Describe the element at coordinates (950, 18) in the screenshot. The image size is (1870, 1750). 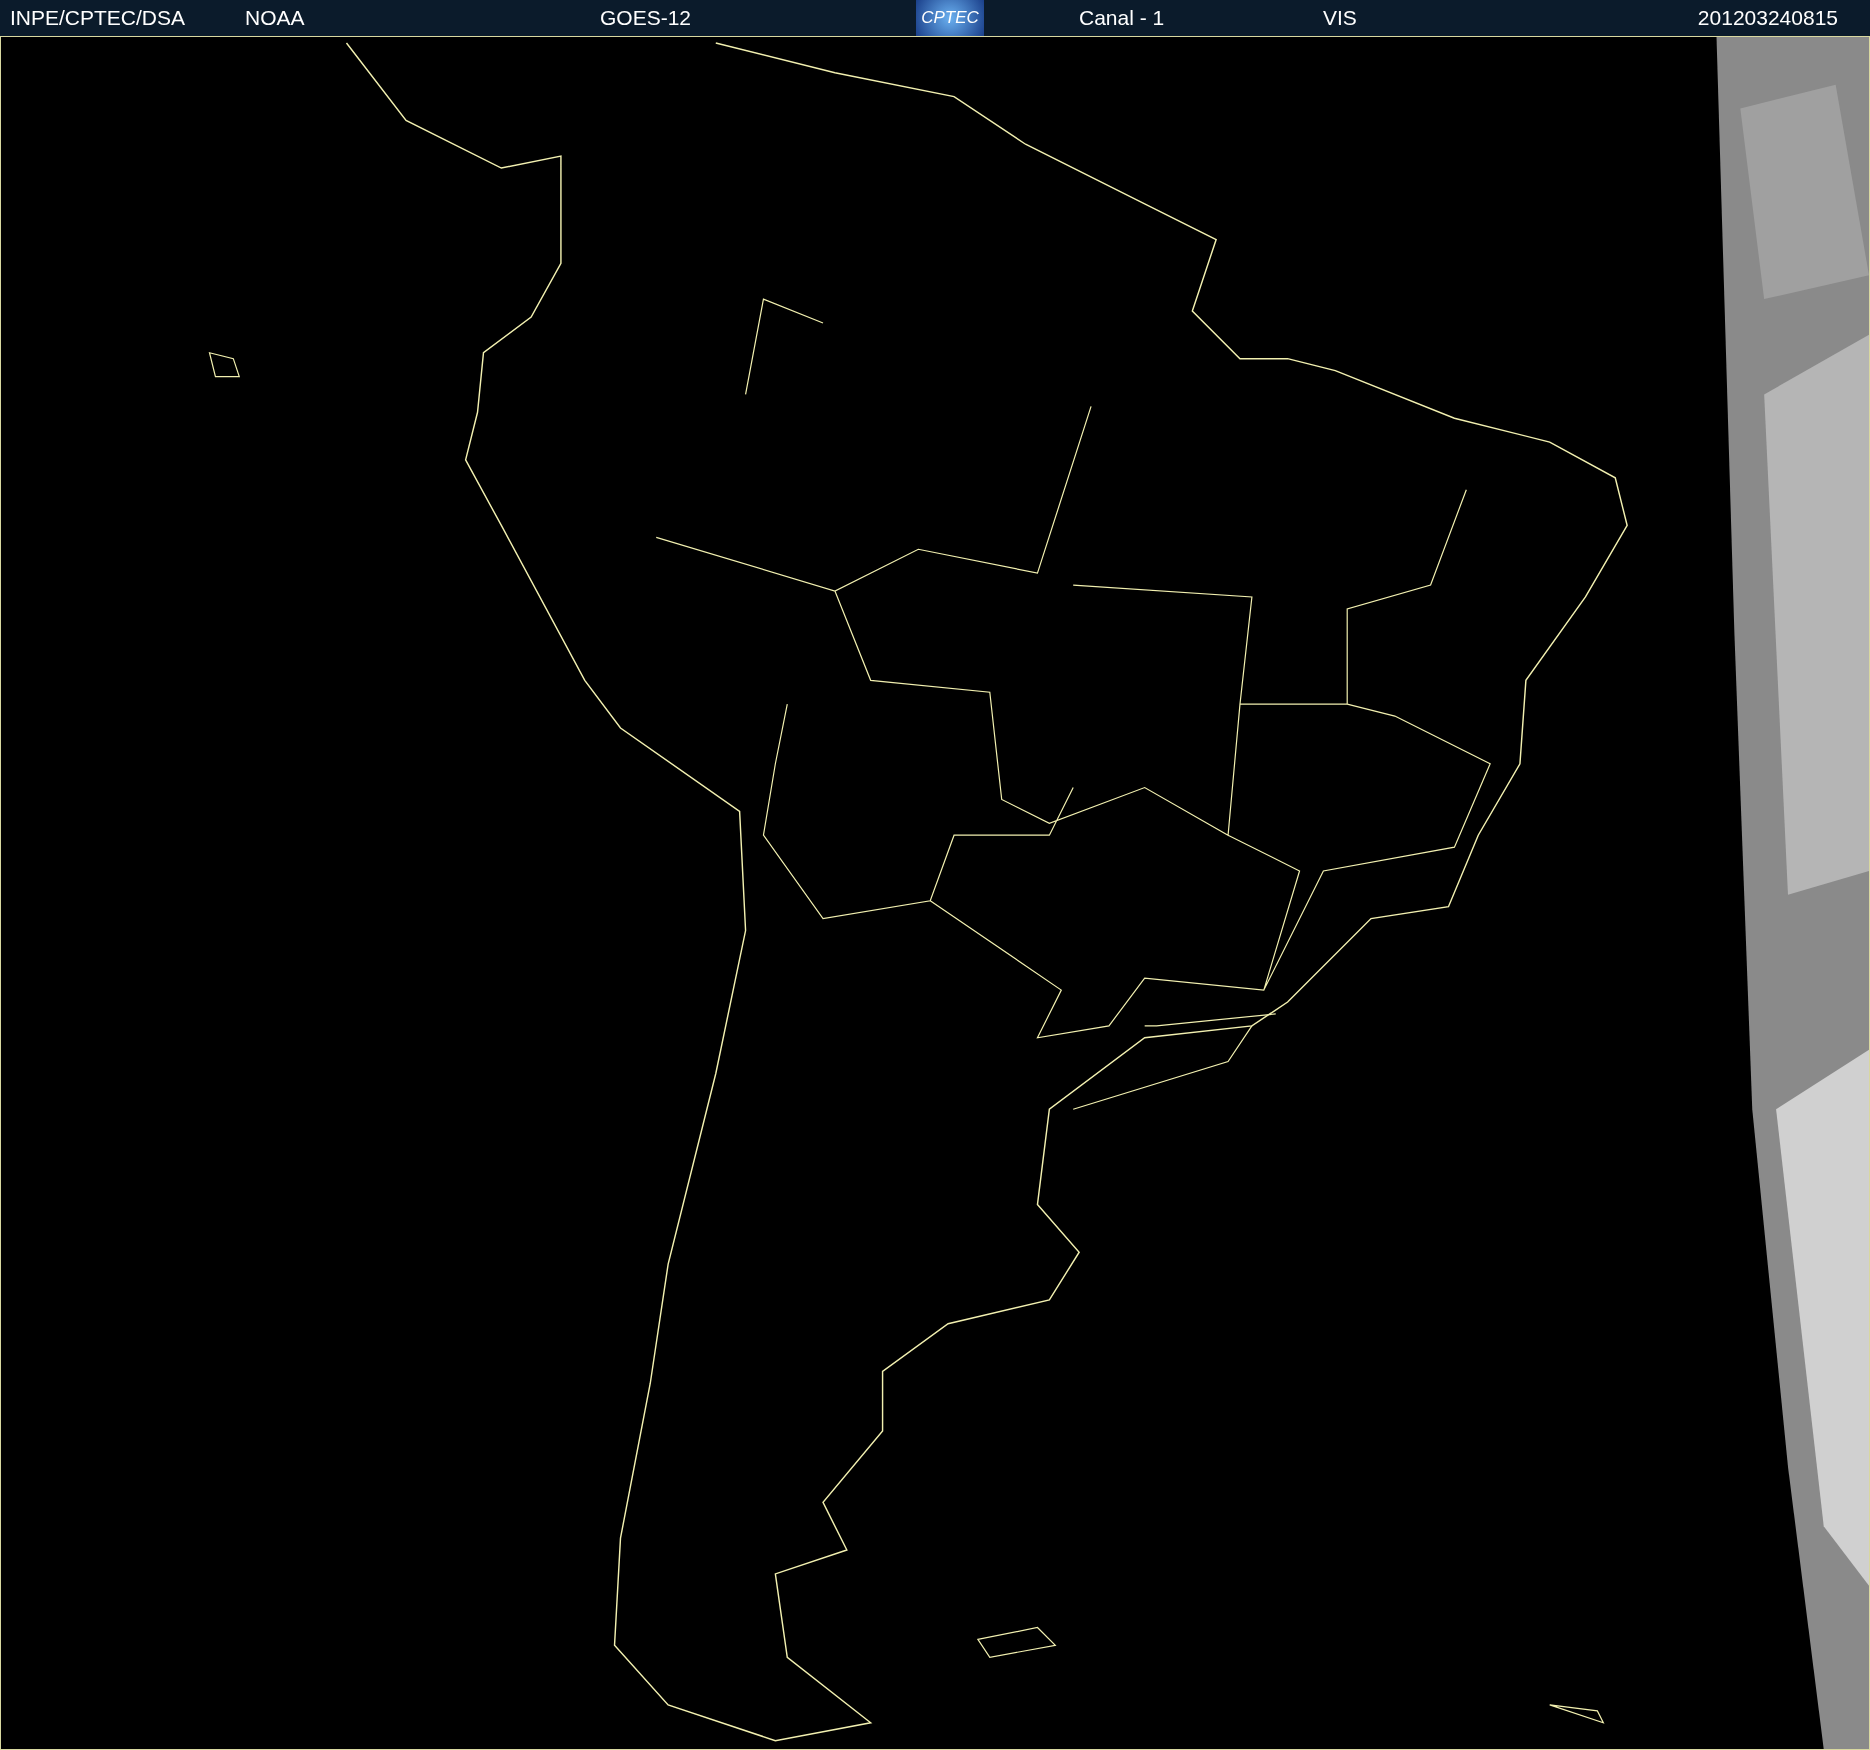
I see `logo: CPTEC` at that location.